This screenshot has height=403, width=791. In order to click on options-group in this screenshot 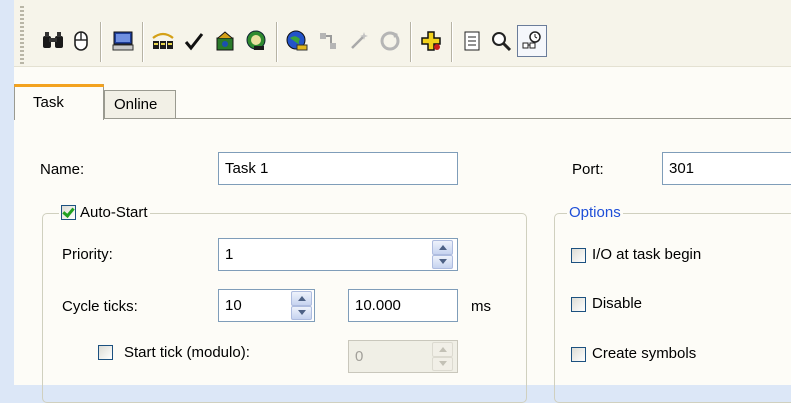, I will do `click(672, 308)`.